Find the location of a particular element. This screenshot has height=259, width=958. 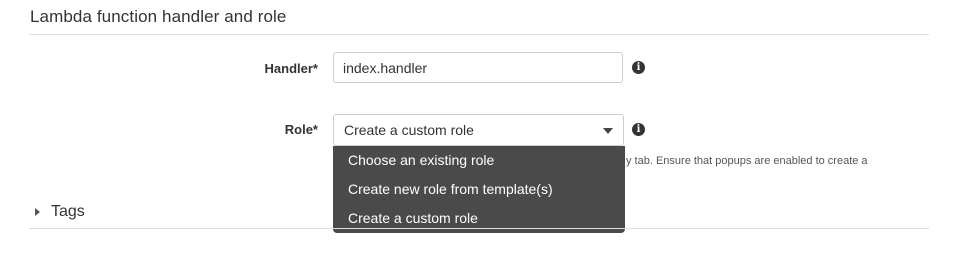

handler-label: Handler* is located at coordinates (291, 68).